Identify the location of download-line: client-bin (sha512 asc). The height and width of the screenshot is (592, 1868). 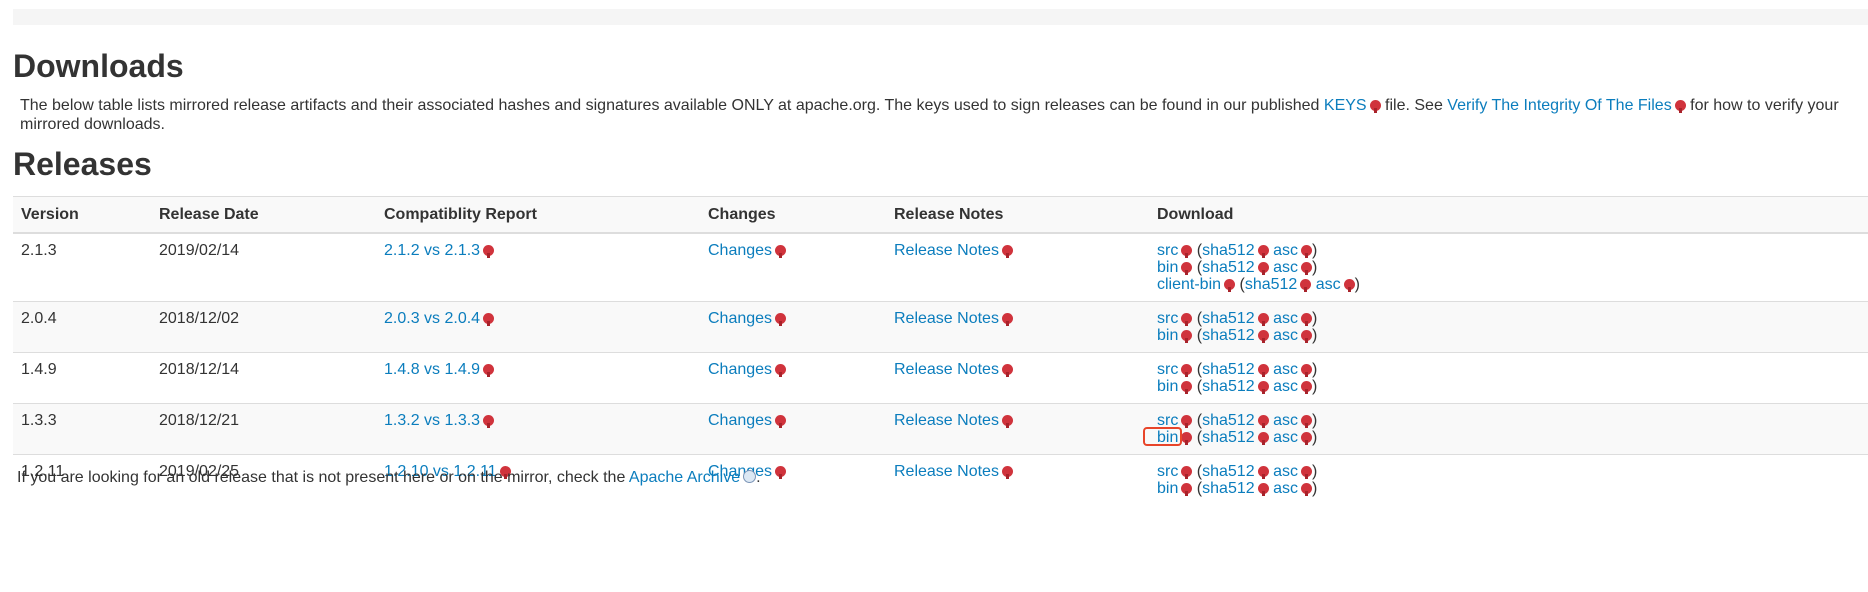
(1508, 284).